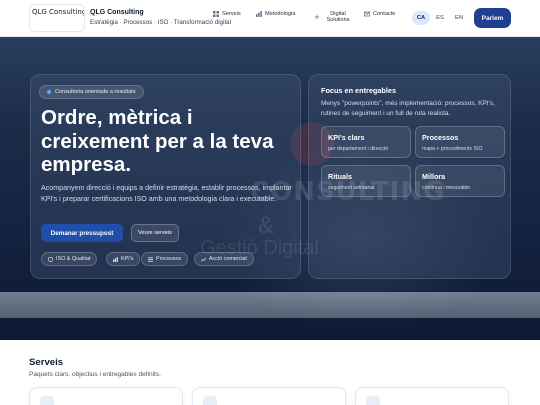  I want to click on chip-label: Acció comercial, so click(228, 259).